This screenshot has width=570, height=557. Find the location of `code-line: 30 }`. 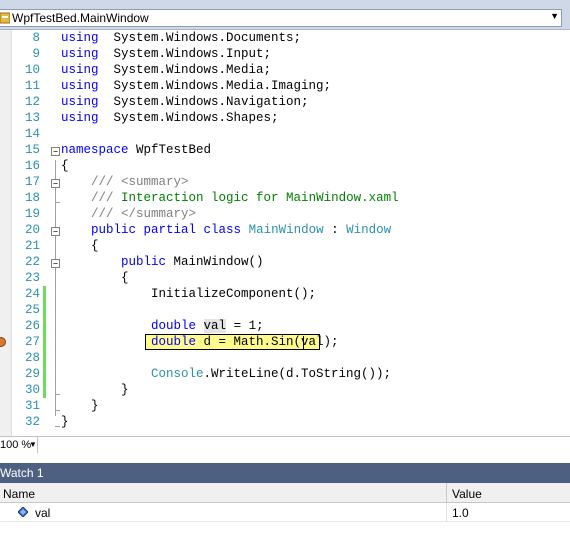

code-line: 30 } is located at coordinates (285, 390).